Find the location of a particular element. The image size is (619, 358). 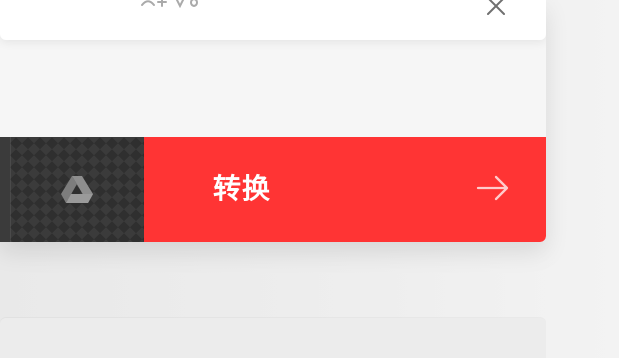

top-panel is located at coordinates (273, 20).